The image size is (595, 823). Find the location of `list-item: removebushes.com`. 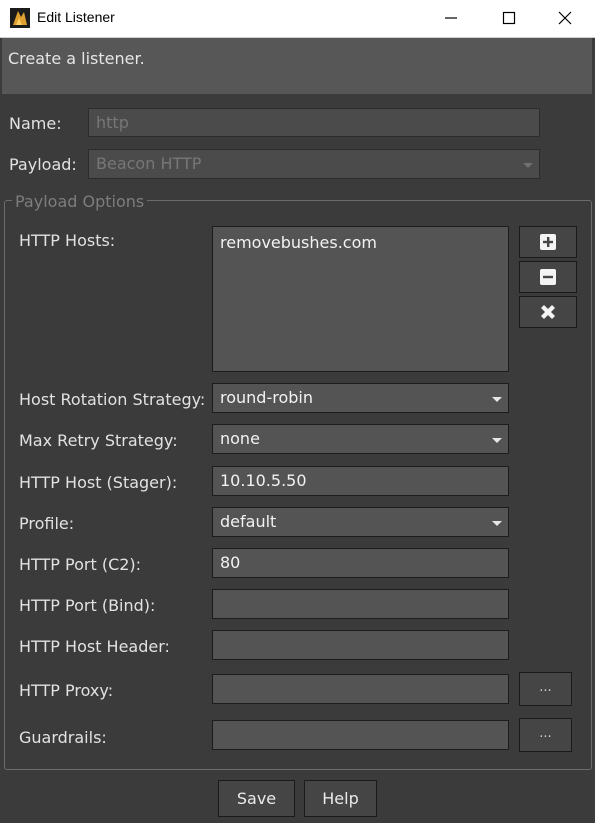

list-item: removebushes.com is located at coordinates (298, 242).